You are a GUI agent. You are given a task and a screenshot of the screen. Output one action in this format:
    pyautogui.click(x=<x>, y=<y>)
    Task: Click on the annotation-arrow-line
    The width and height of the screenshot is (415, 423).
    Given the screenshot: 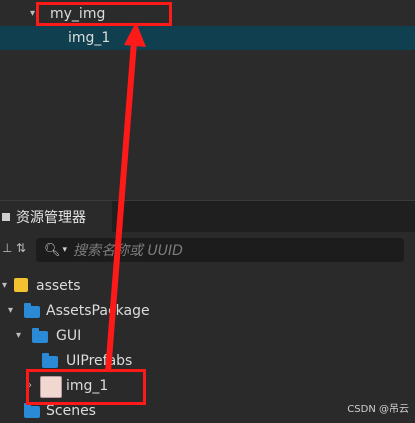 What is the action you would take?
    pyautogui.click(x=121, y=207)
    